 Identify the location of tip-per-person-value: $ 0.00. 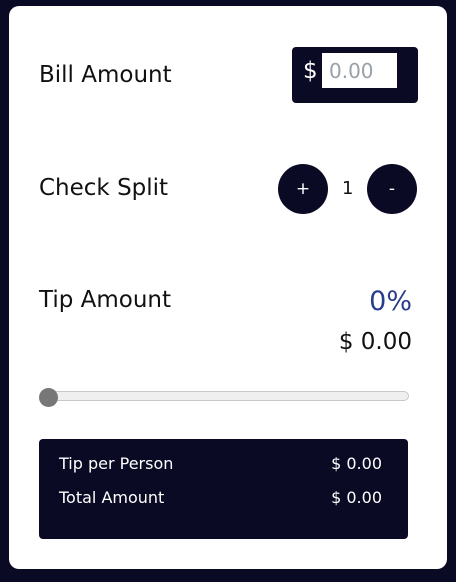
(356, 463).